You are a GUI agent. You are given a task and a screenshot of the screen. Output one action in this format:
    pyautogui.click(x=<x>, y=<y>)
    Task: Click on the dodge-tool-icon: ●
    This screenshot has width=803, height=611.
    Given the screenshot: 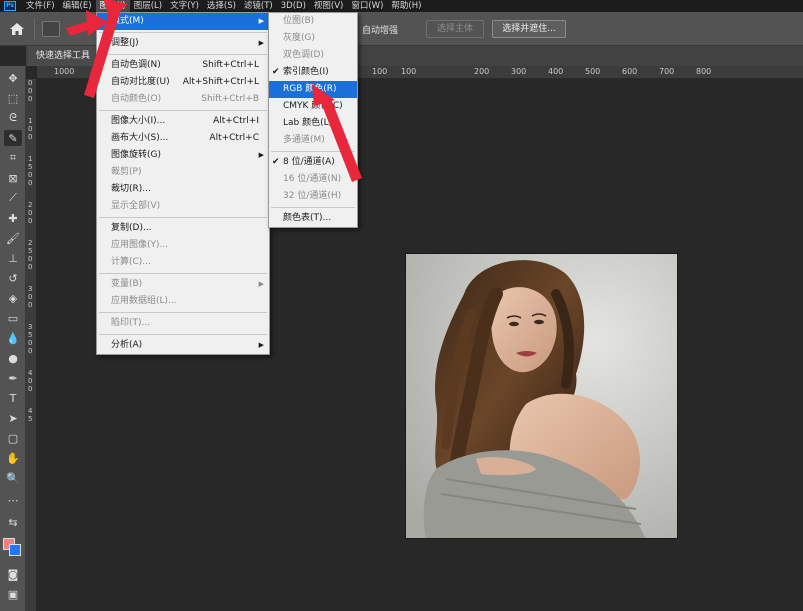 What is the action you would take?
    pyautogui.click(x=13, y=358)
    